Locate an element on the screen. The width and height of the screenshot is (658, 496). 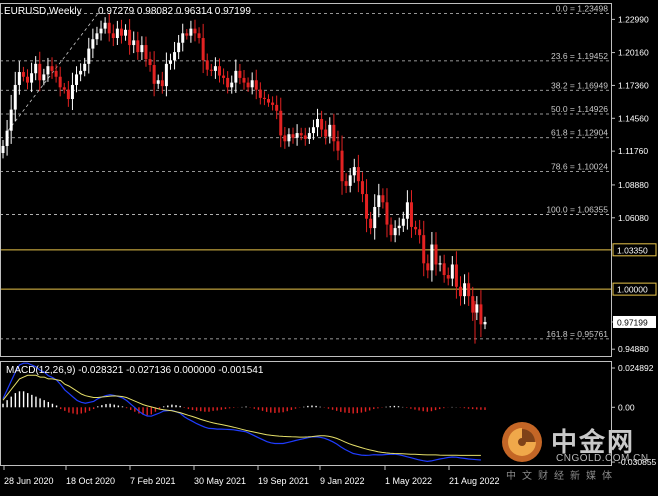
price-tick-label: 1.22990 is located at coordinates (633, 19).